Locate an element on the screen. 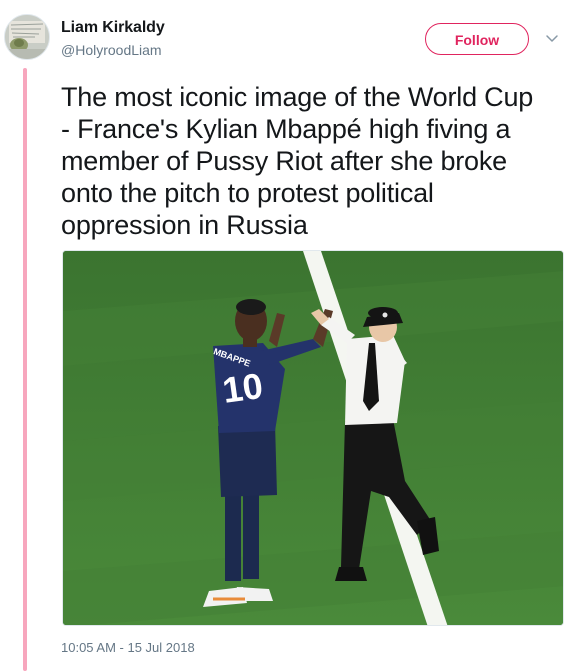 The height and width of the screenshot is (671, 576). avatar is located at coordinates (27, 37).